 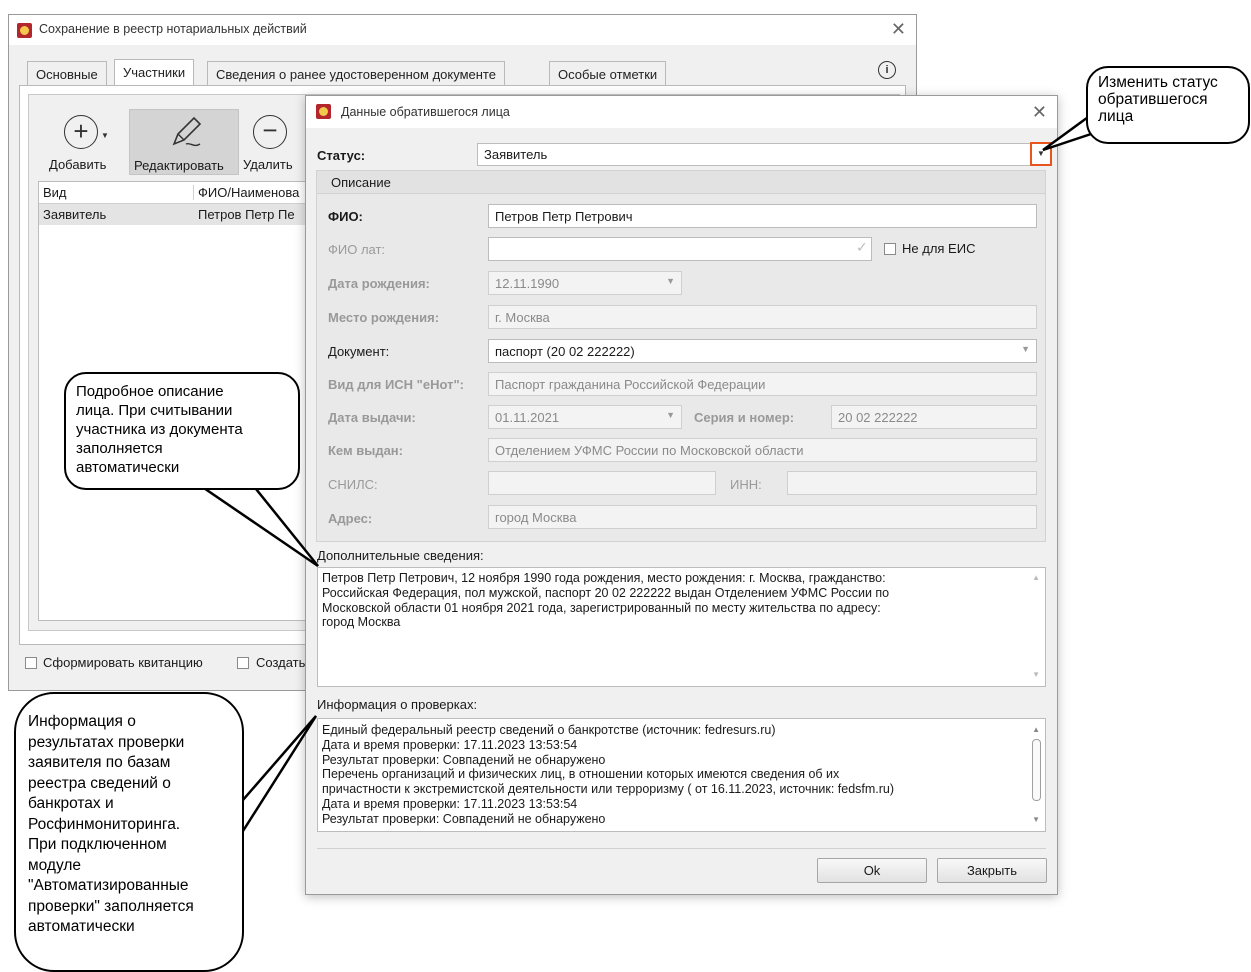 What do you see at coordinates (111, 906) in the screenshot?
I see `callout-line: проверки" заполняется` at bounding box center [111, 906].